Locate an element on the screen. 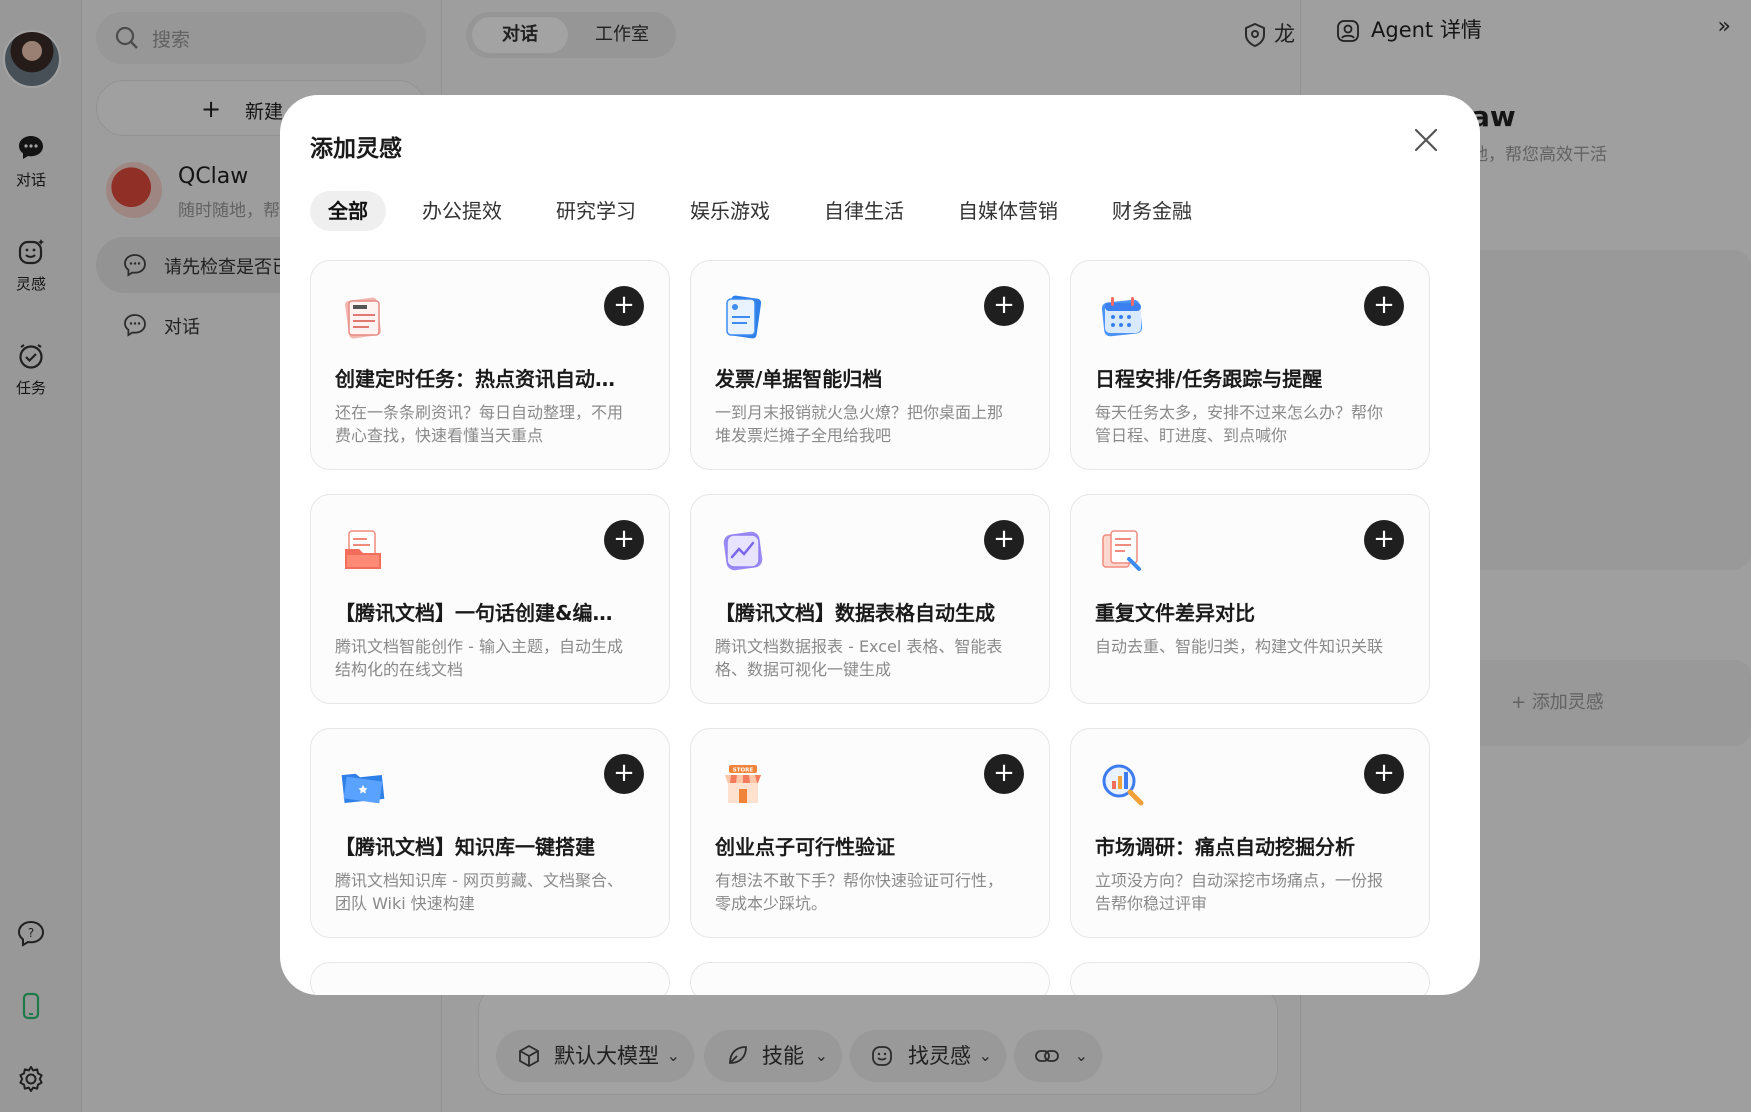 The height and width of the screenshot is (1112, 1751). store-icon: STORE is located at coordinates (743, 784).